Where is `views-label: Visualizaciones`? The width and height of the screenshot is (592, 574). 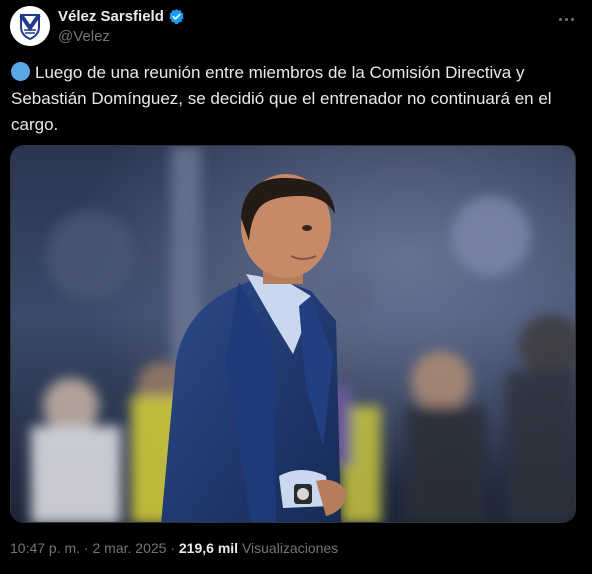 views-label: Visualizaciones is located at coordinates (290, 548).